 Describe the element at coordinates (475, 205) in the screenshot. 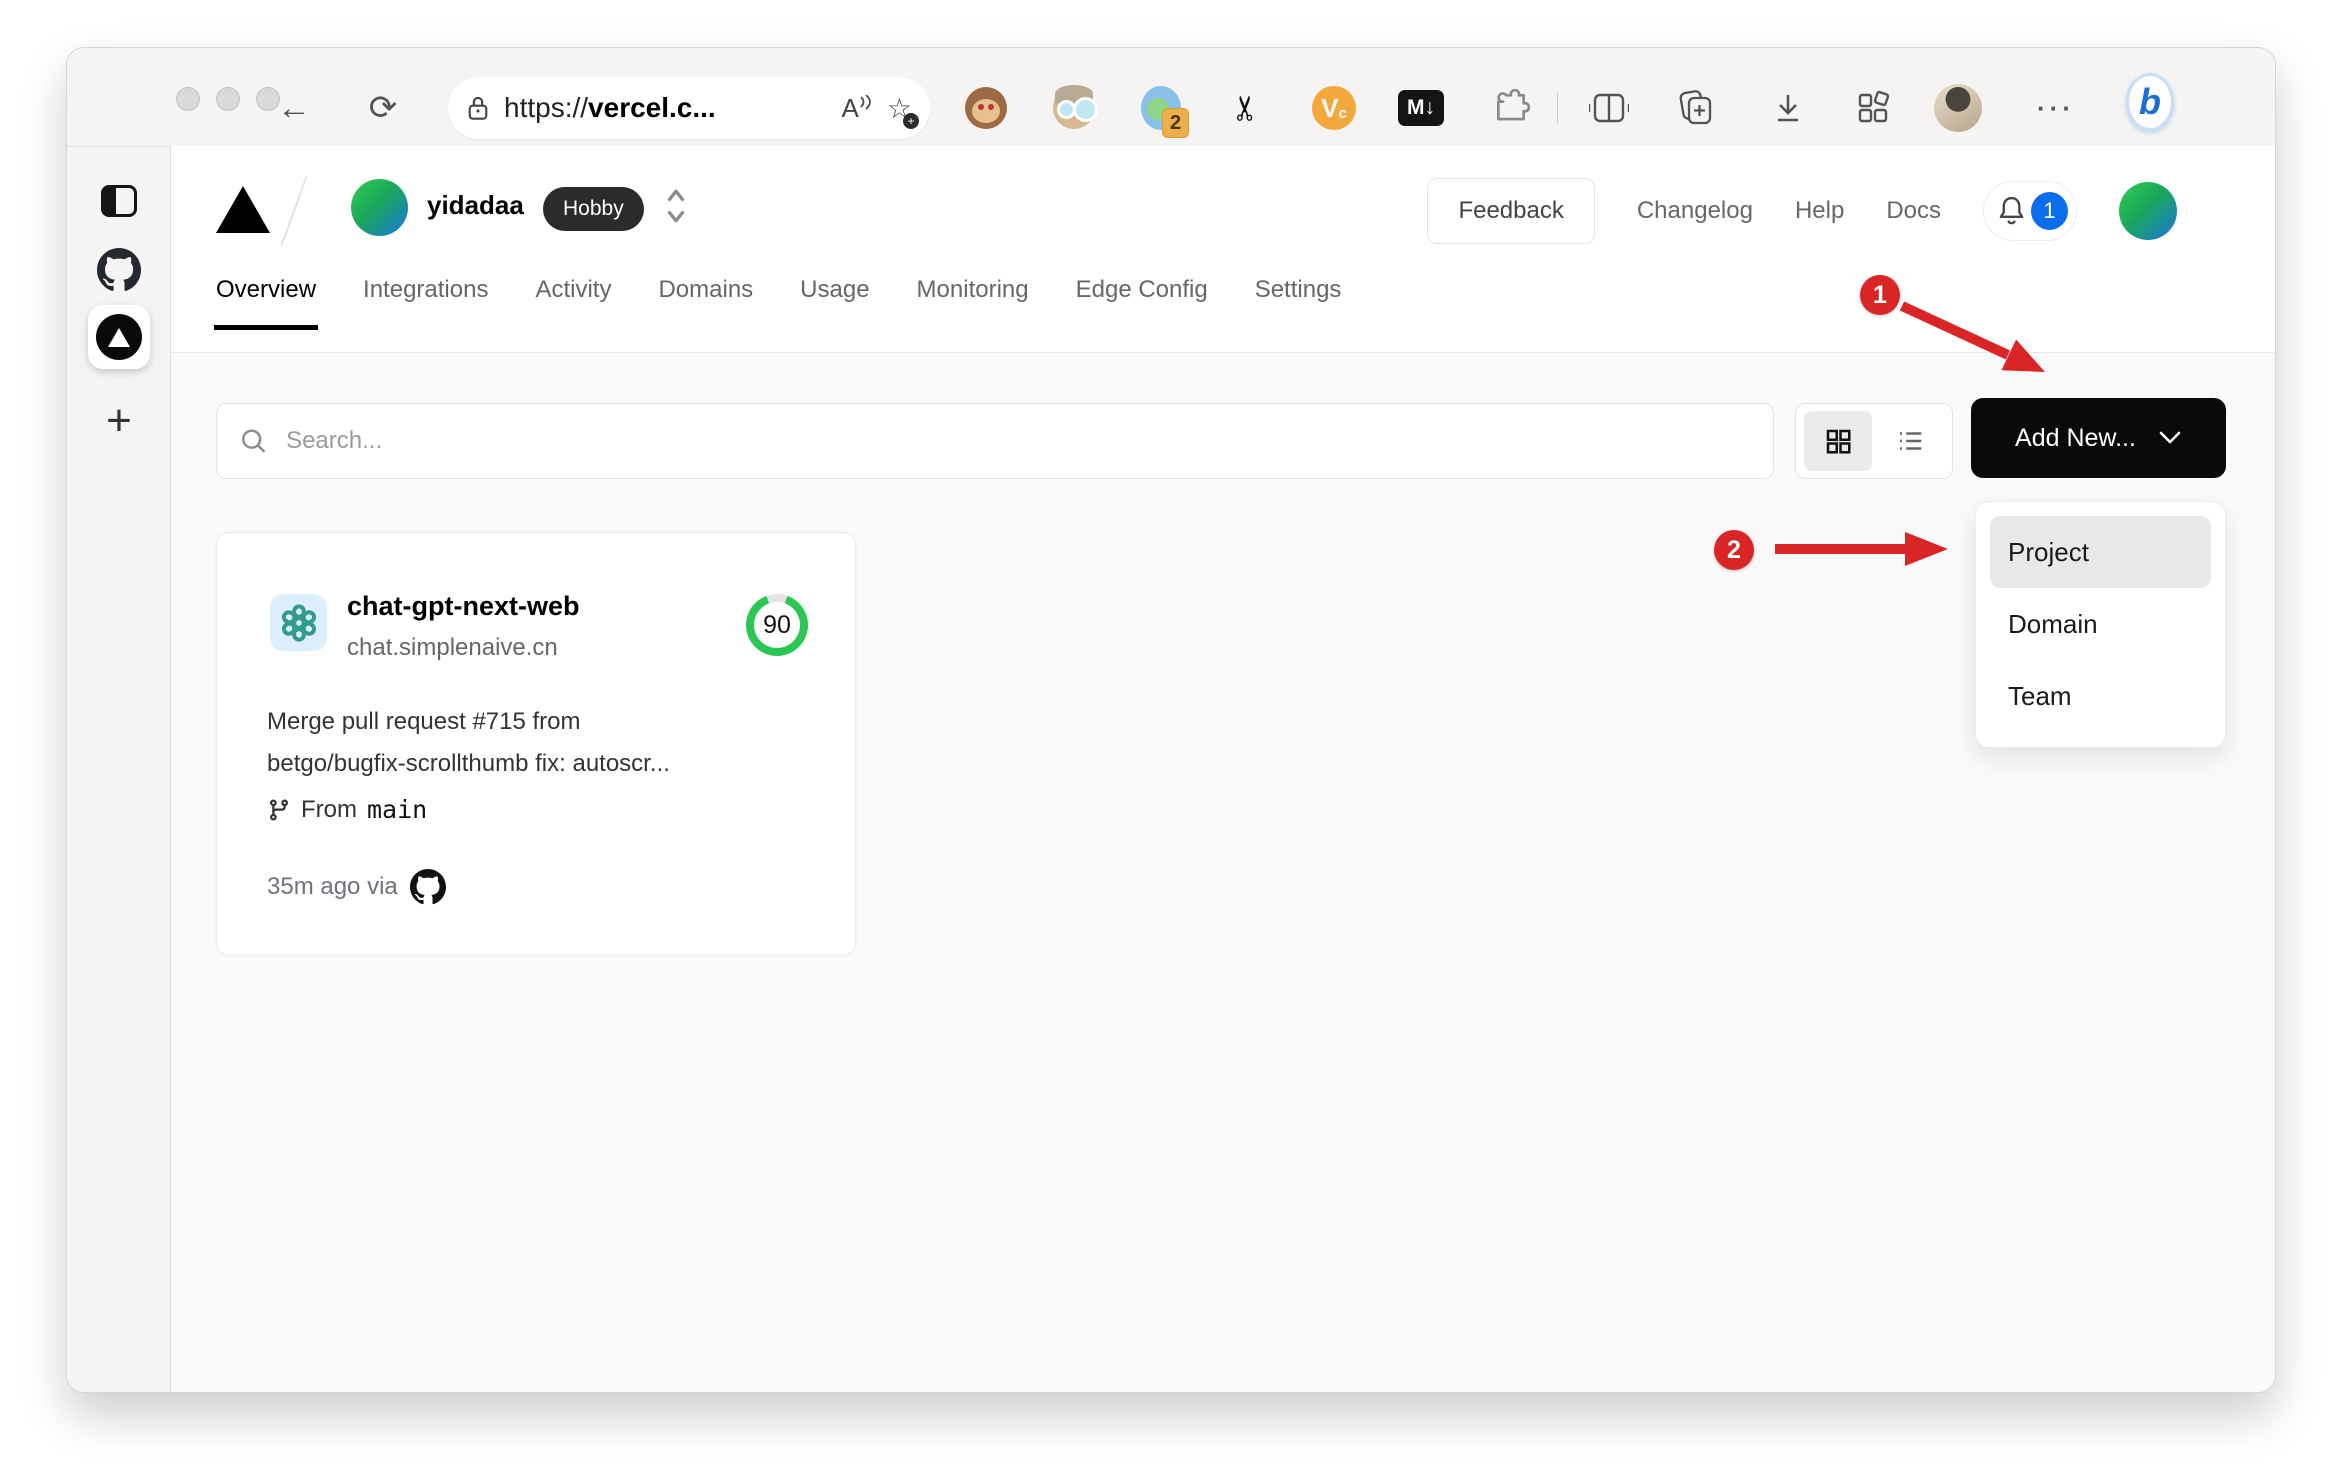

I see `team-name: yidadaa` at that location.